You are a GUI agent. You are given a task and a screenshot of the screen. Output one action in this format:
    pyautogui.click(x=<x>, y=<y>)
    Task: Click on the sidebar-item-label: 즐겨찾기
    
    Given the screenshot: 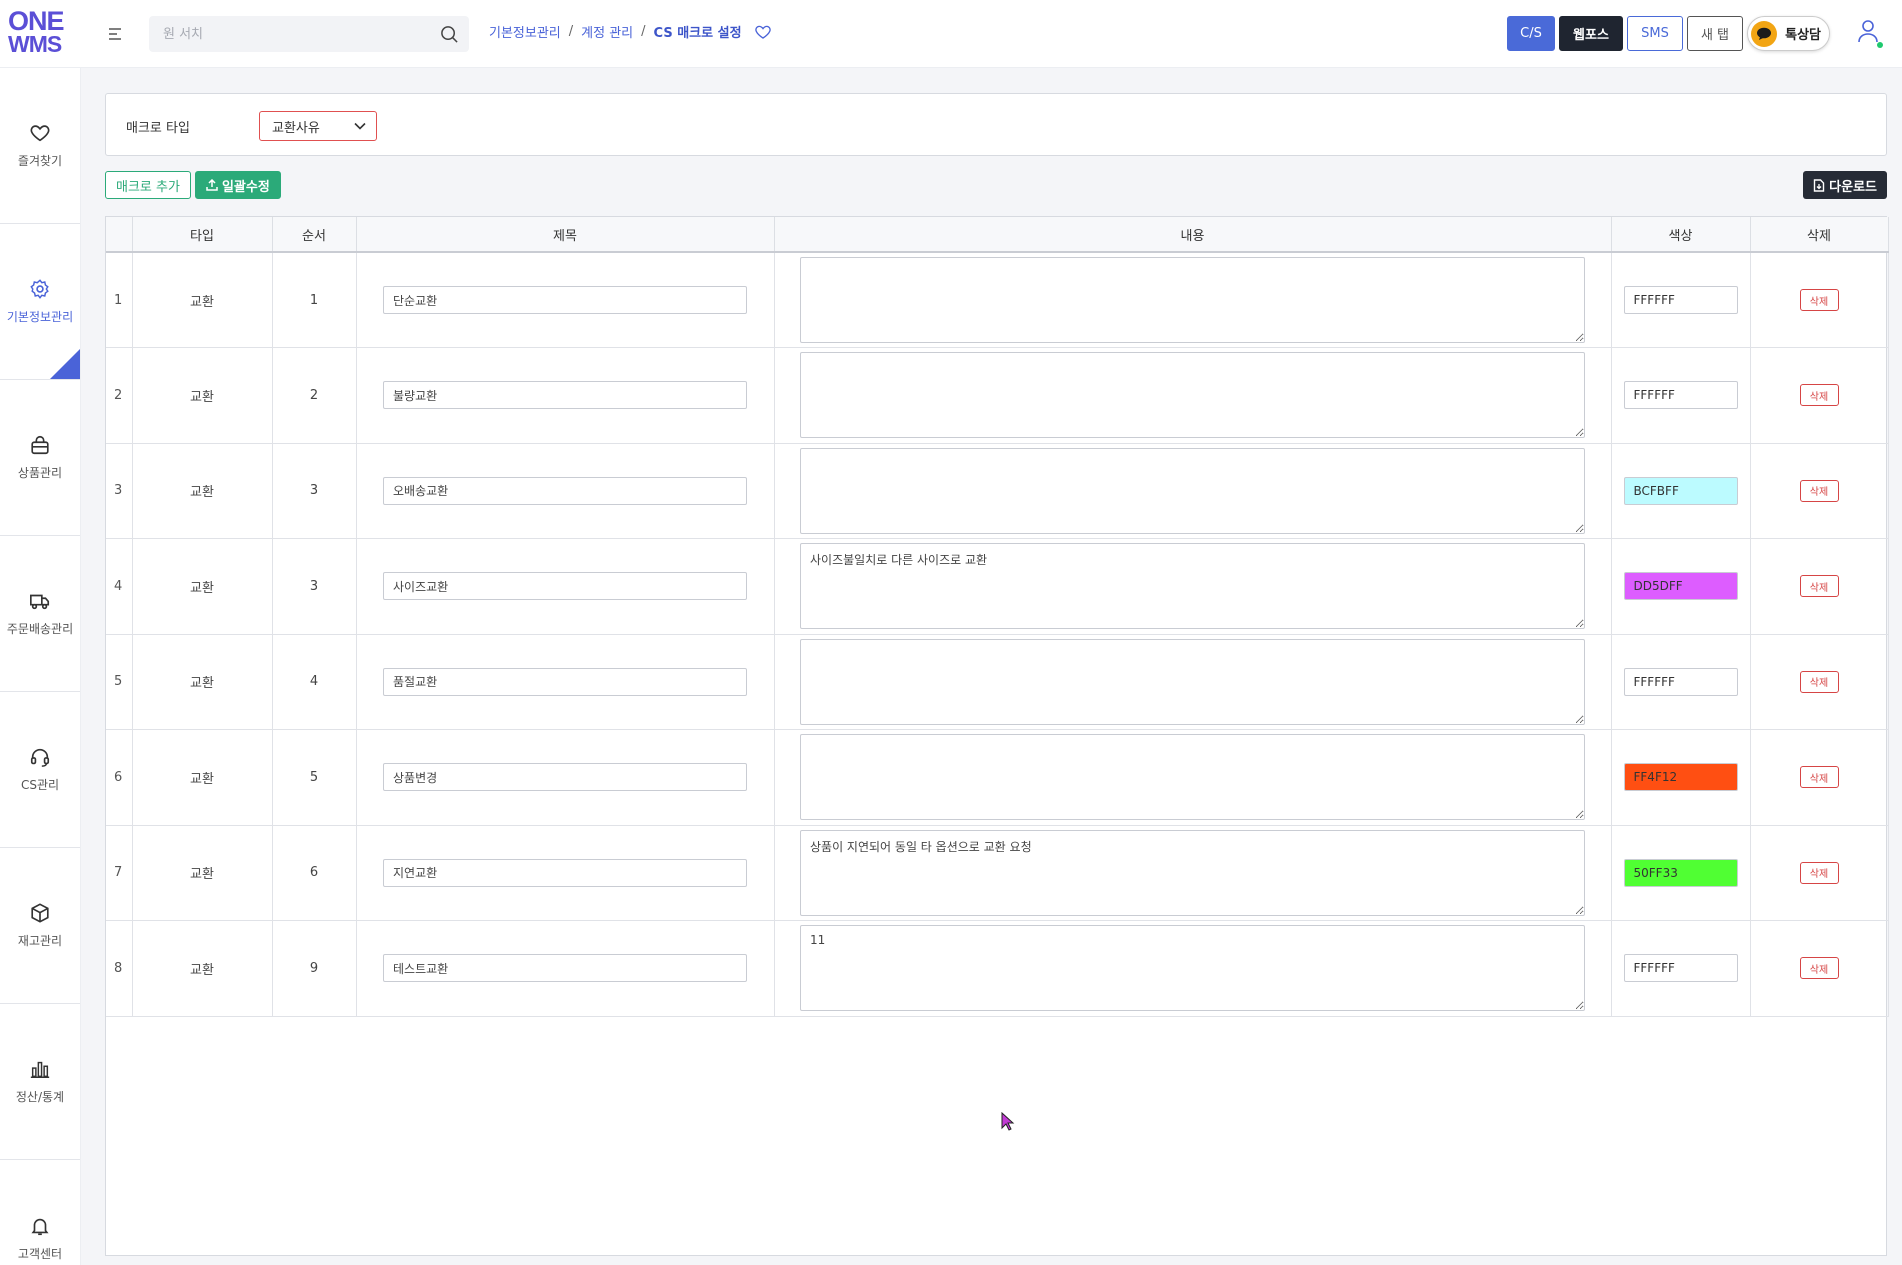 What is the action you would take?
    pyautogui.click(x=40, y=161)
    